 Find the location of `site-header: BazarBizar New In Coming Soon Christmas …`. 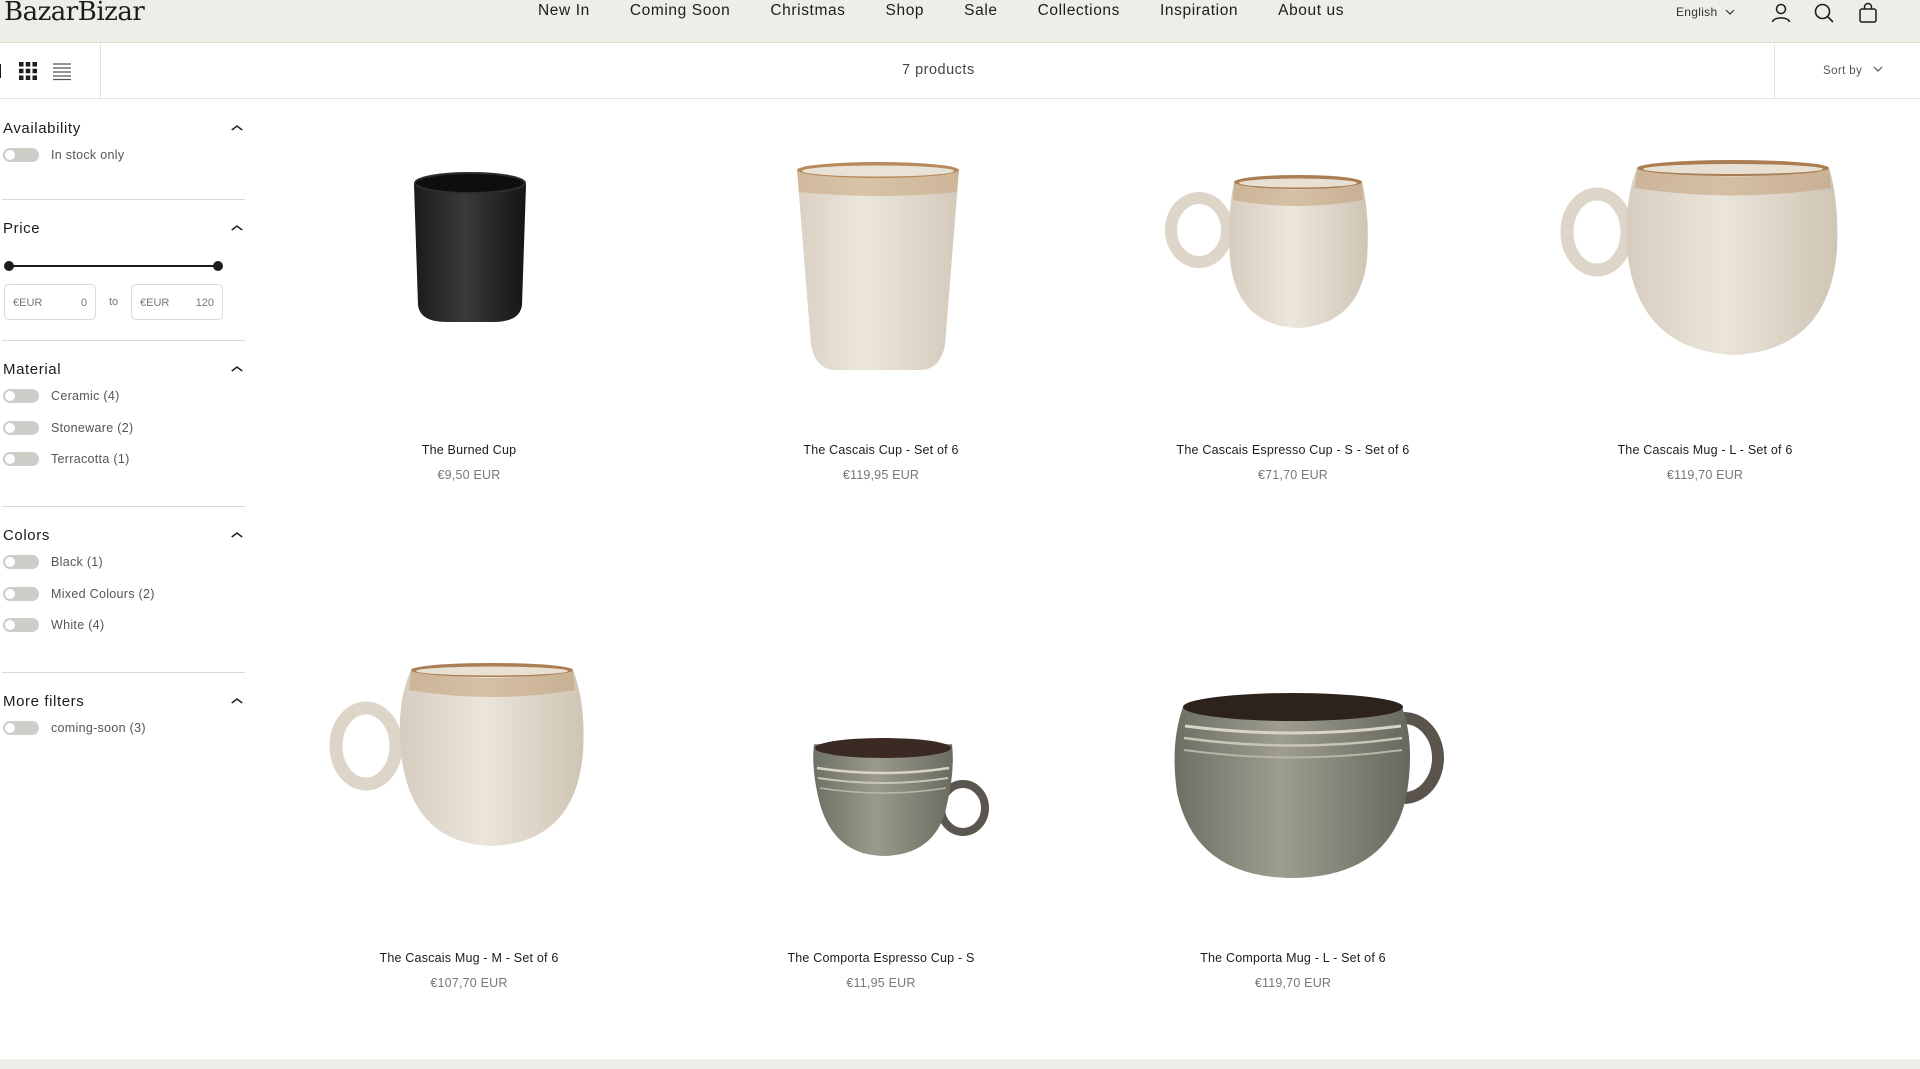

site-header: BazarBizar New In Coming Soon Christmas … is located at coordinates (960, 21).